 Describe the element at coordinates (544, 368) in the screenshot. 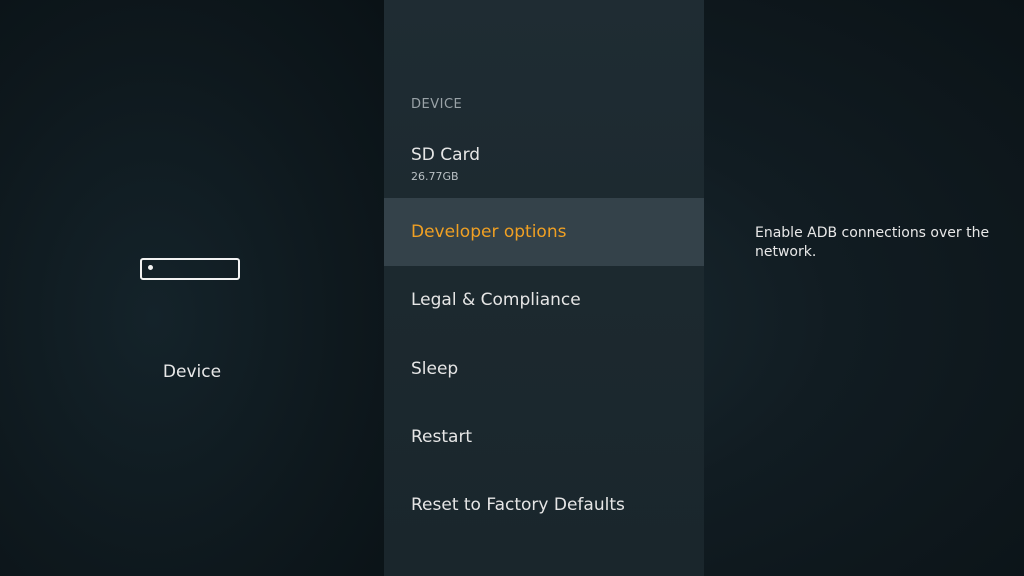

I see `menu-item-sleep: Sleep` at that location.